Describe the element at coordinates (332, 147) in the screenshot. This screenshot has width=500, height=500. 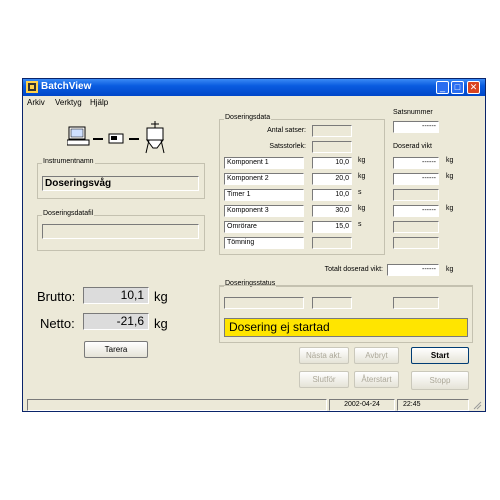
I see `satsstorlek-field` at that location.